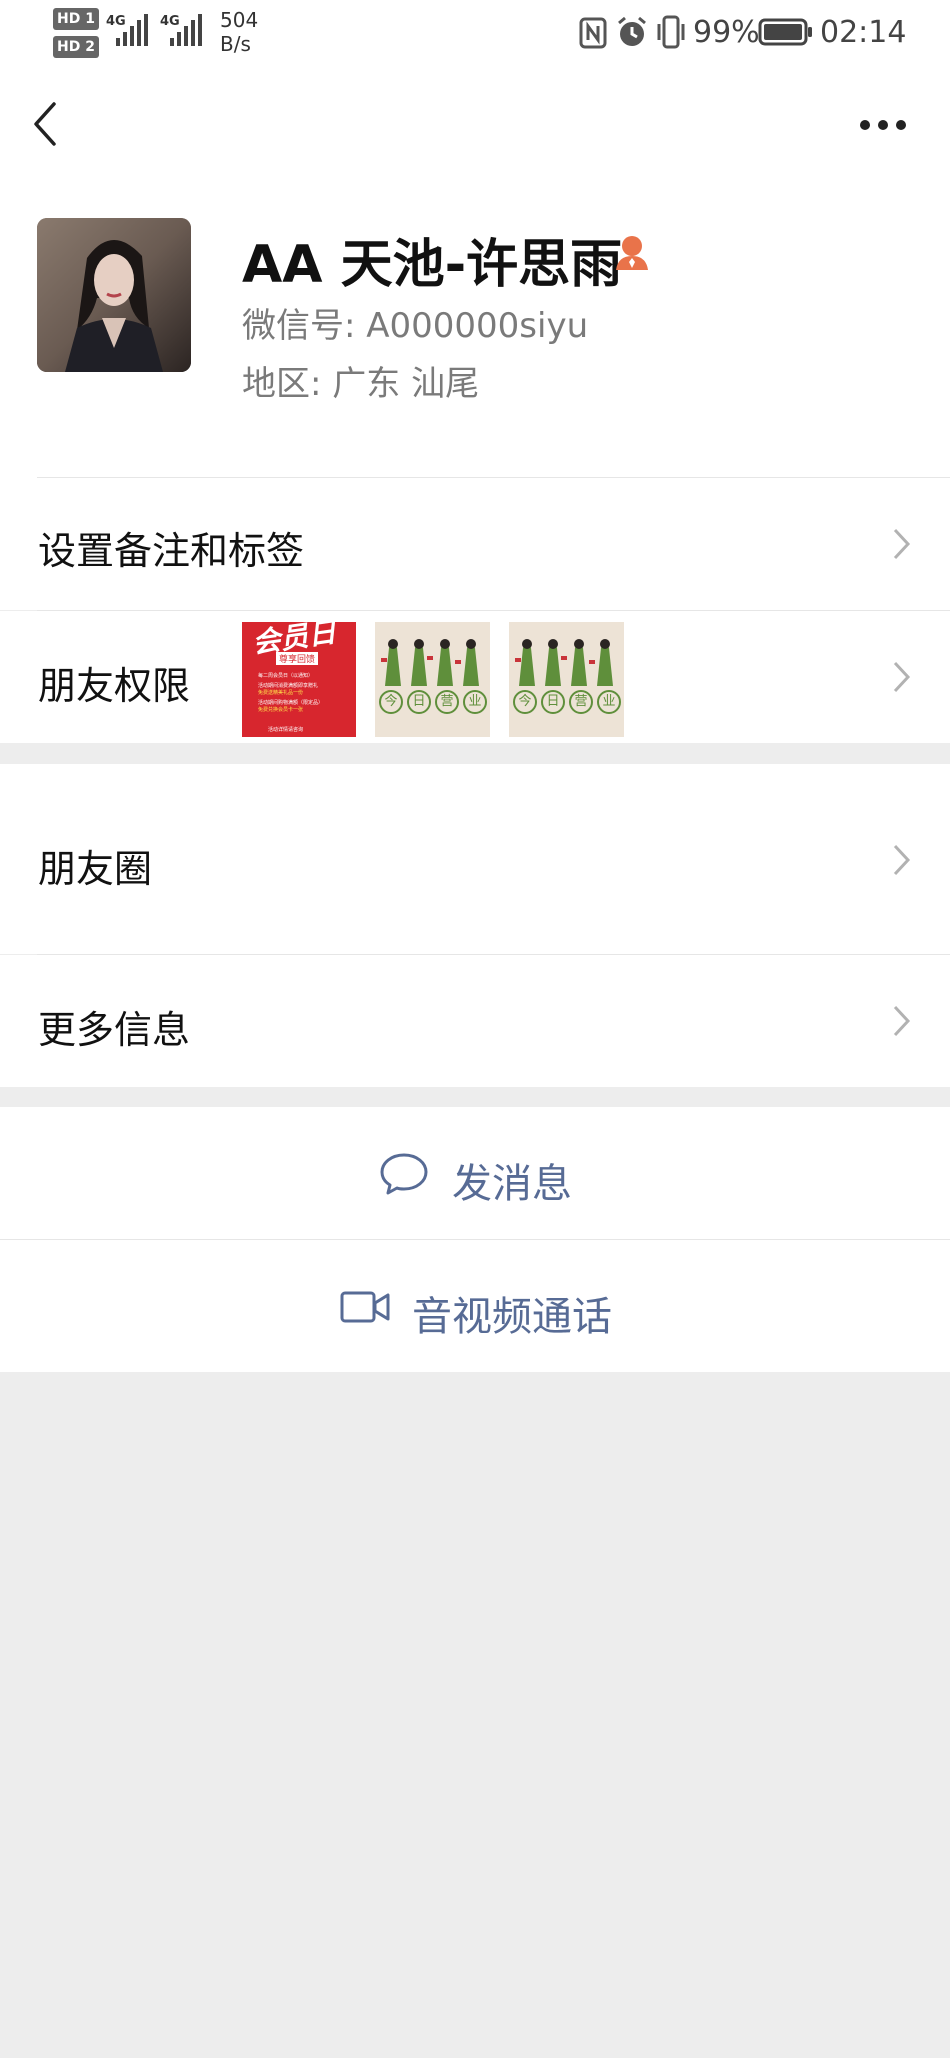 This screenshot has width=950, height=2058. What do you see at coordinates (475, 859) in the screenshot?
I see `moments-row: 朋友圈` at bounding box center [475, 859].